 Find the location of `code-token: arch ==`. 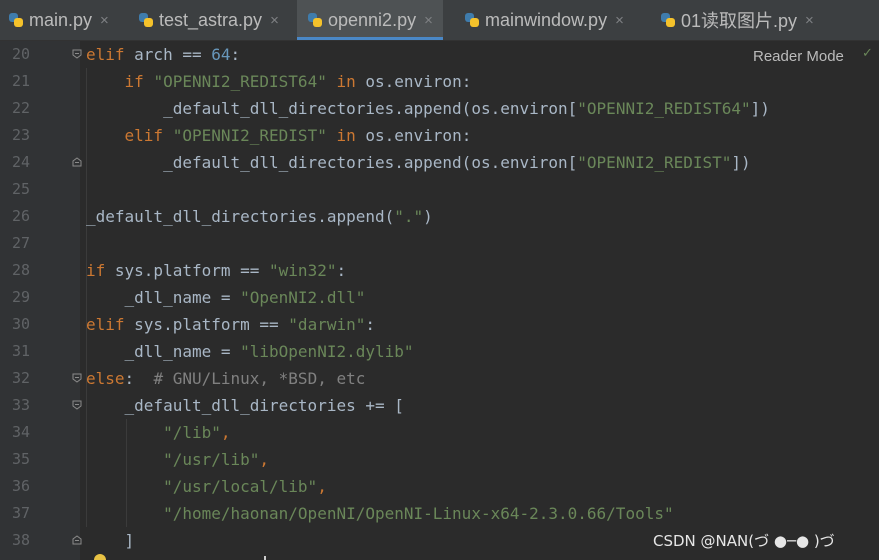

code-token: arch == is located at coordinates (168, 54).